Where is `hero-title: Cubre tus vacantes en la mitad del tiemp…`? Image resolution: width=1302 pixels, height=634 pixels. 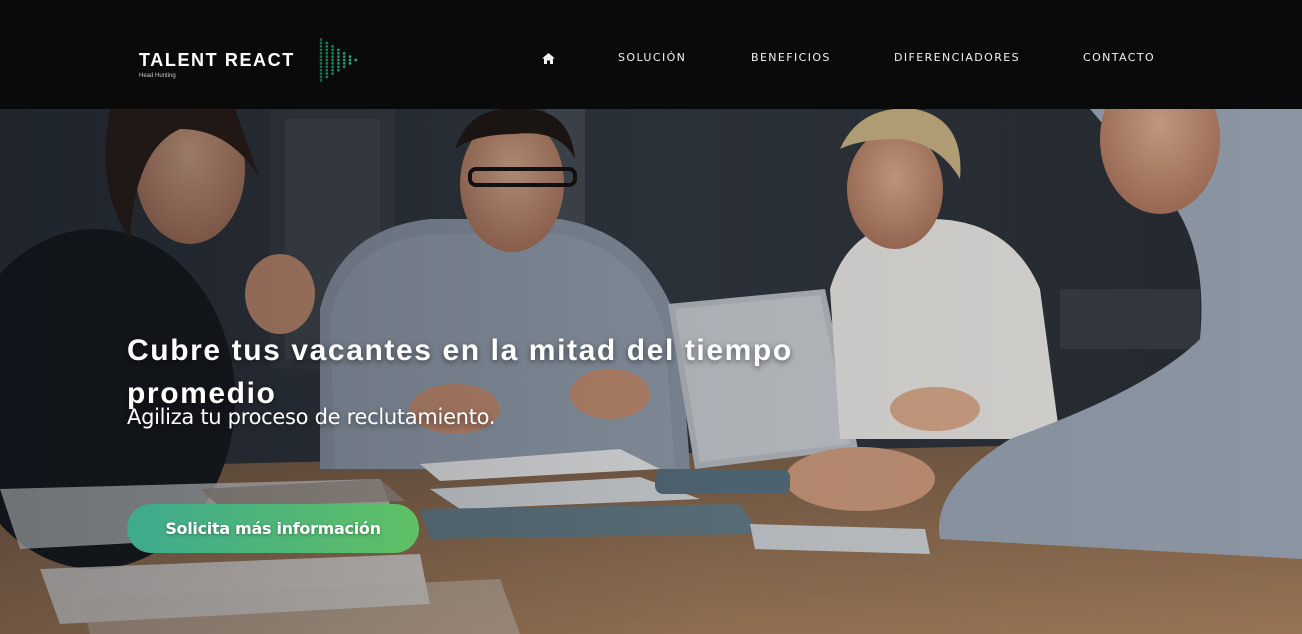 hero-title: Cubre tus vacantes en la mitad del tiemp… is located at coordinates (460, 372).